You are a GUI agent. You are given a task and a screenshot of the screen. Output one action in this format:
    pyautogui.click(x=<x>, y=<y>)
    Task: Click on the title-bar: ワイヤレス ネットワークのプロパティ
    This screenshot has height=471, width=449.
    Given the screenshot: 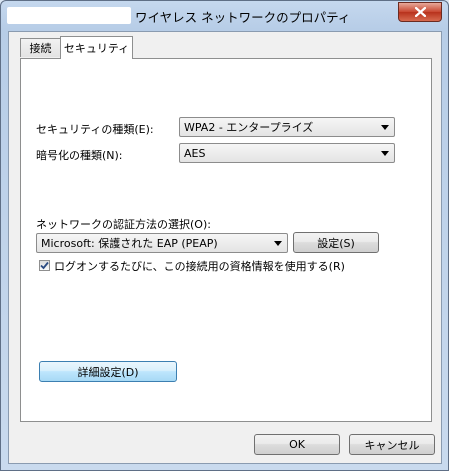 What is the action you would take?
    pyautogui.click(x=224, y=16)
    